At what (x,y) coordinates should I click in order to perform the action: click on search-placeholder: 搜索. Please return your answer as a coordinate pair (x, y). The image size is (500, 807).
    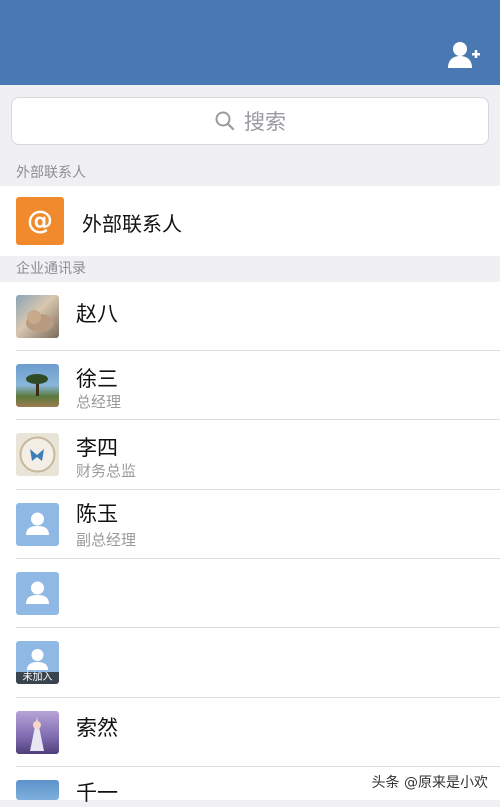
    Looking at the image, I should click on (265, 122).